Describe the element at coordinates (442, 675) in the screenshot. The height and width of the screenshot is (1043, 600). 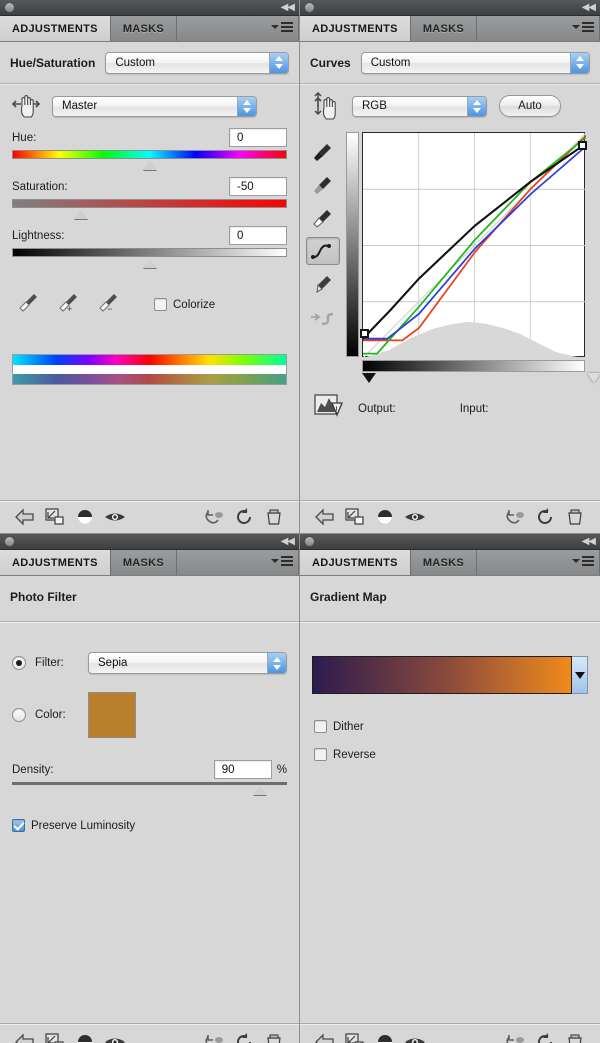
I see `gradient-preview` at that location.